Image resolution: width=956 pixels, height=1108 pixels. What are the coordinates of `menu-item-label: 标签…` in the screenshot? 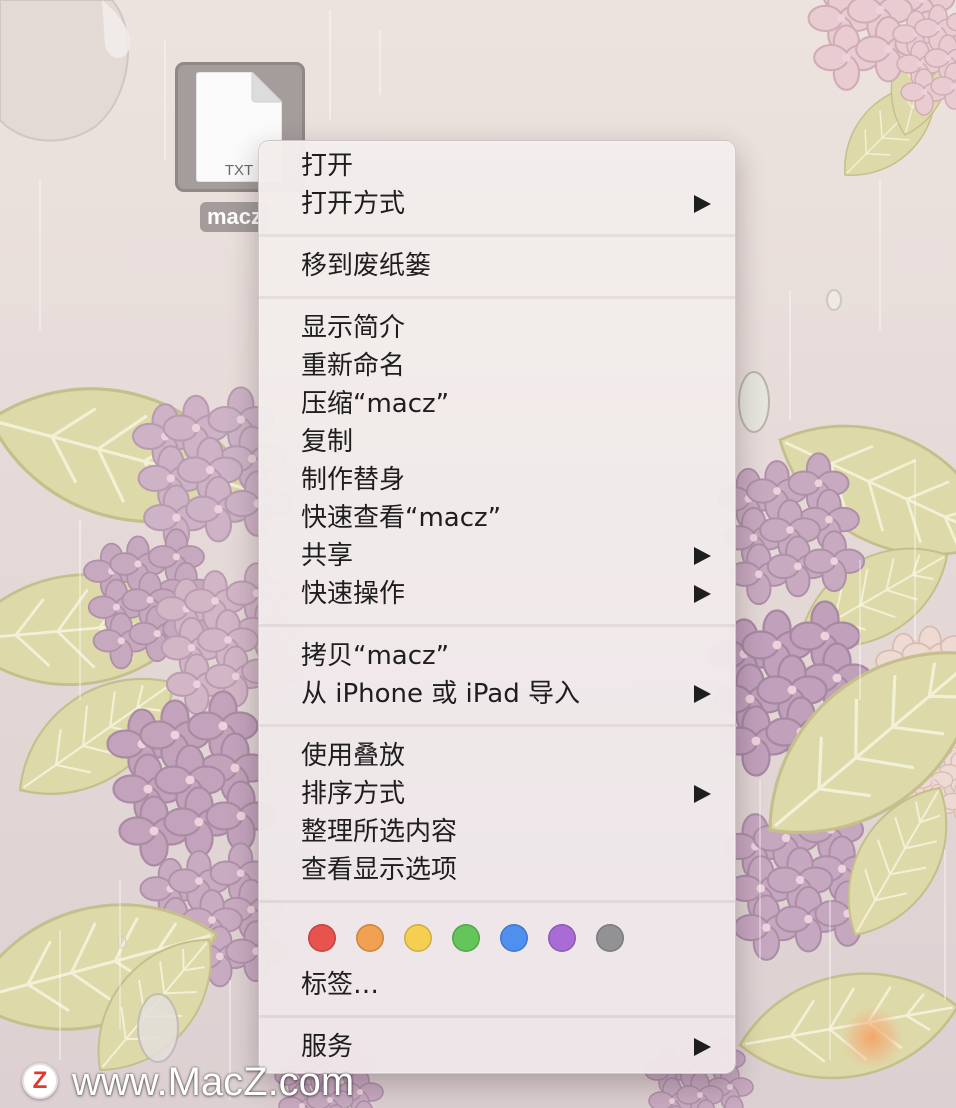 It's located at (340, 985).